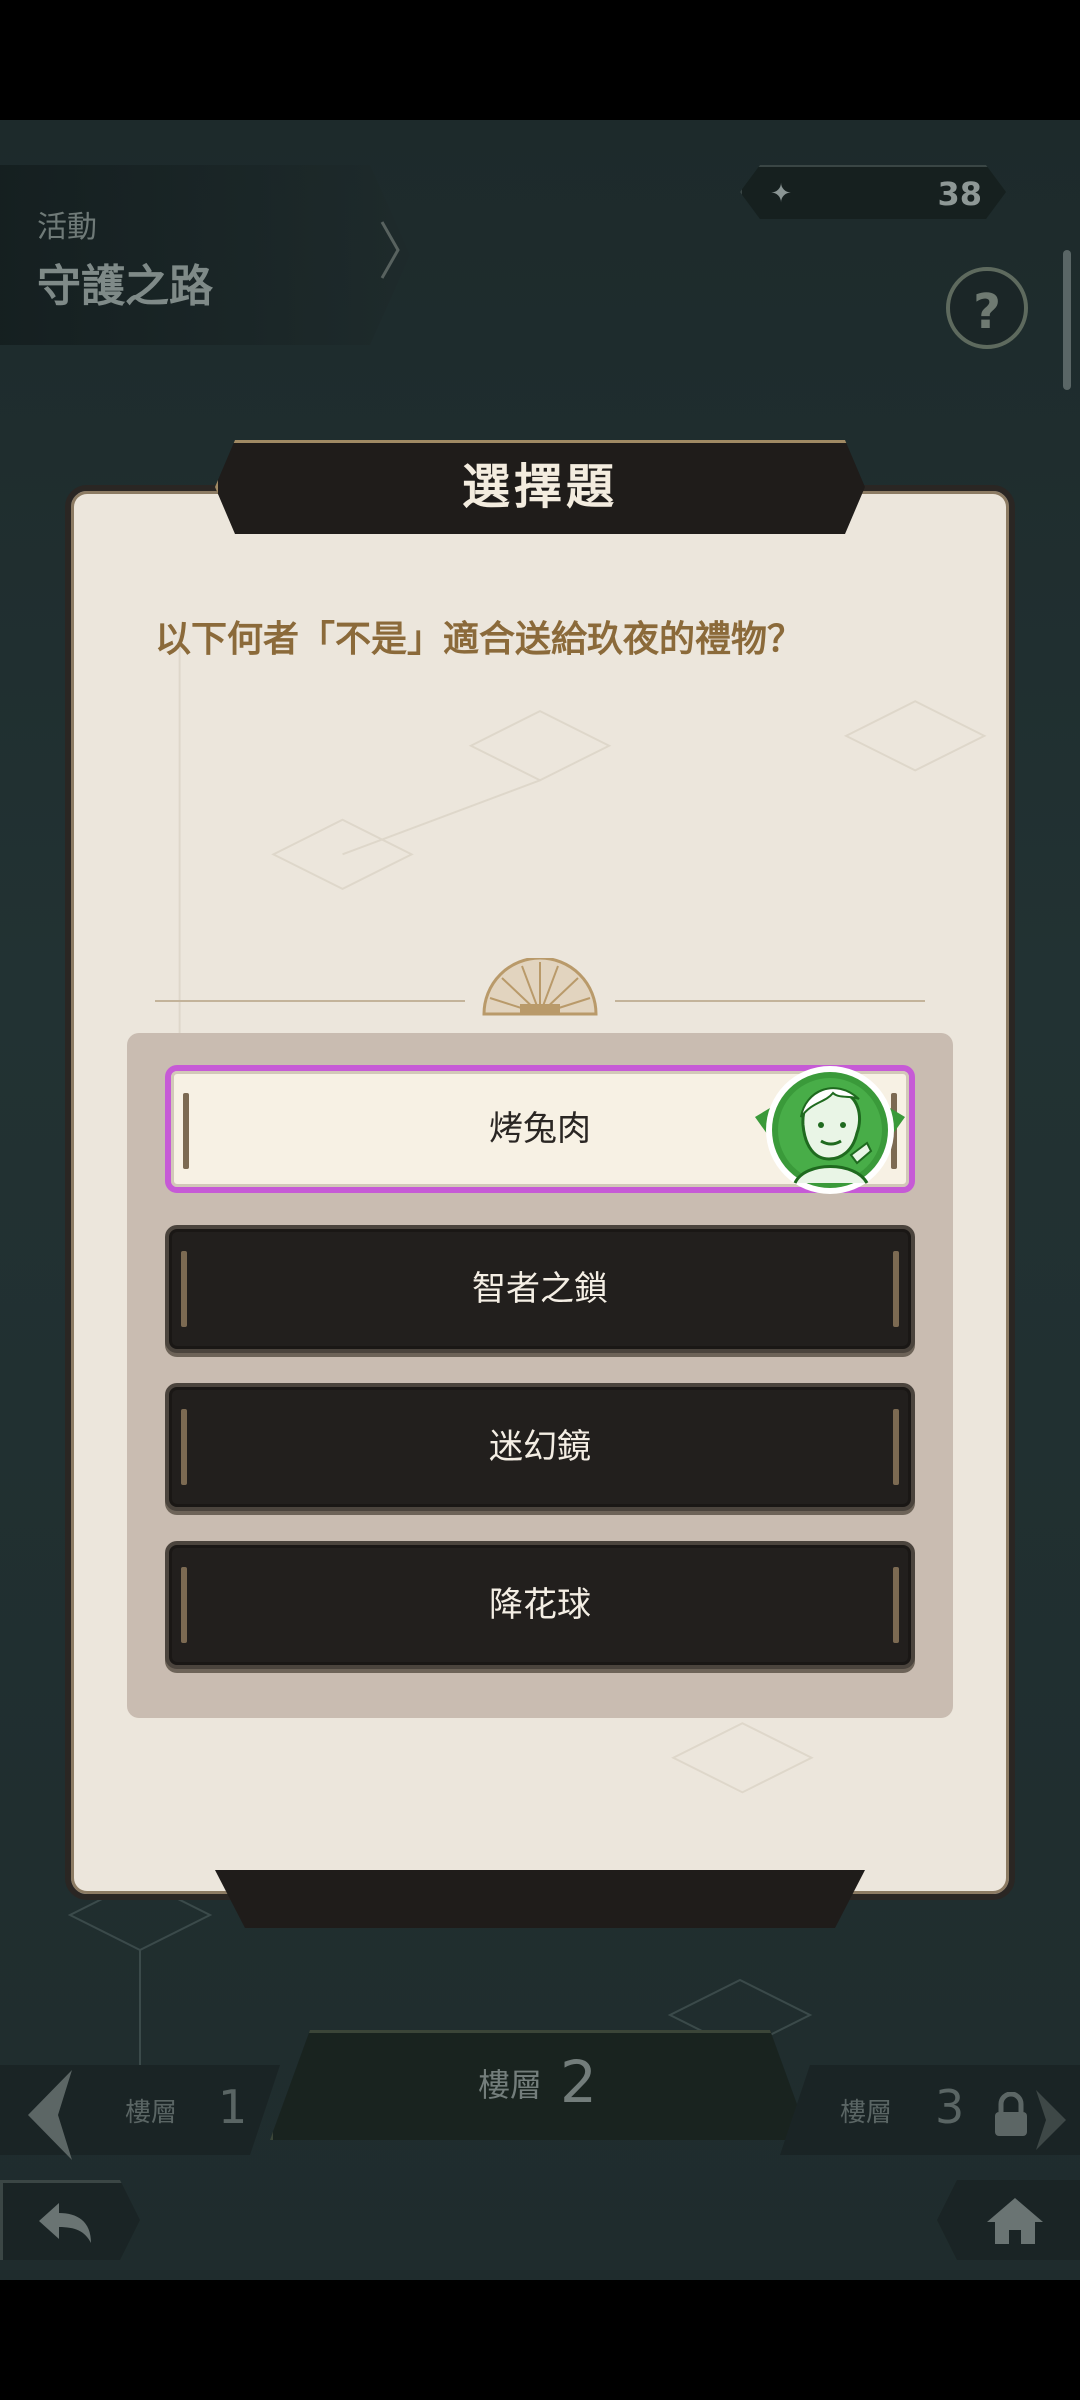 The height and width of the screenshot is (2400, 1080). I want to click on activity-title: 守護之路, so click(125, 286).